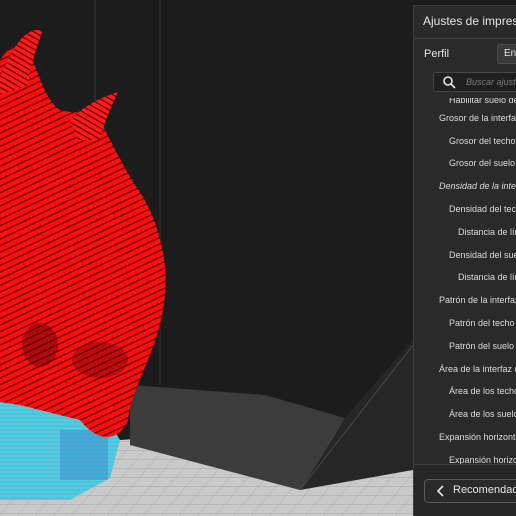 Image resolution: width=516 pixels, height=516 pixels. I want to click on model-eye, so click(40, 345).